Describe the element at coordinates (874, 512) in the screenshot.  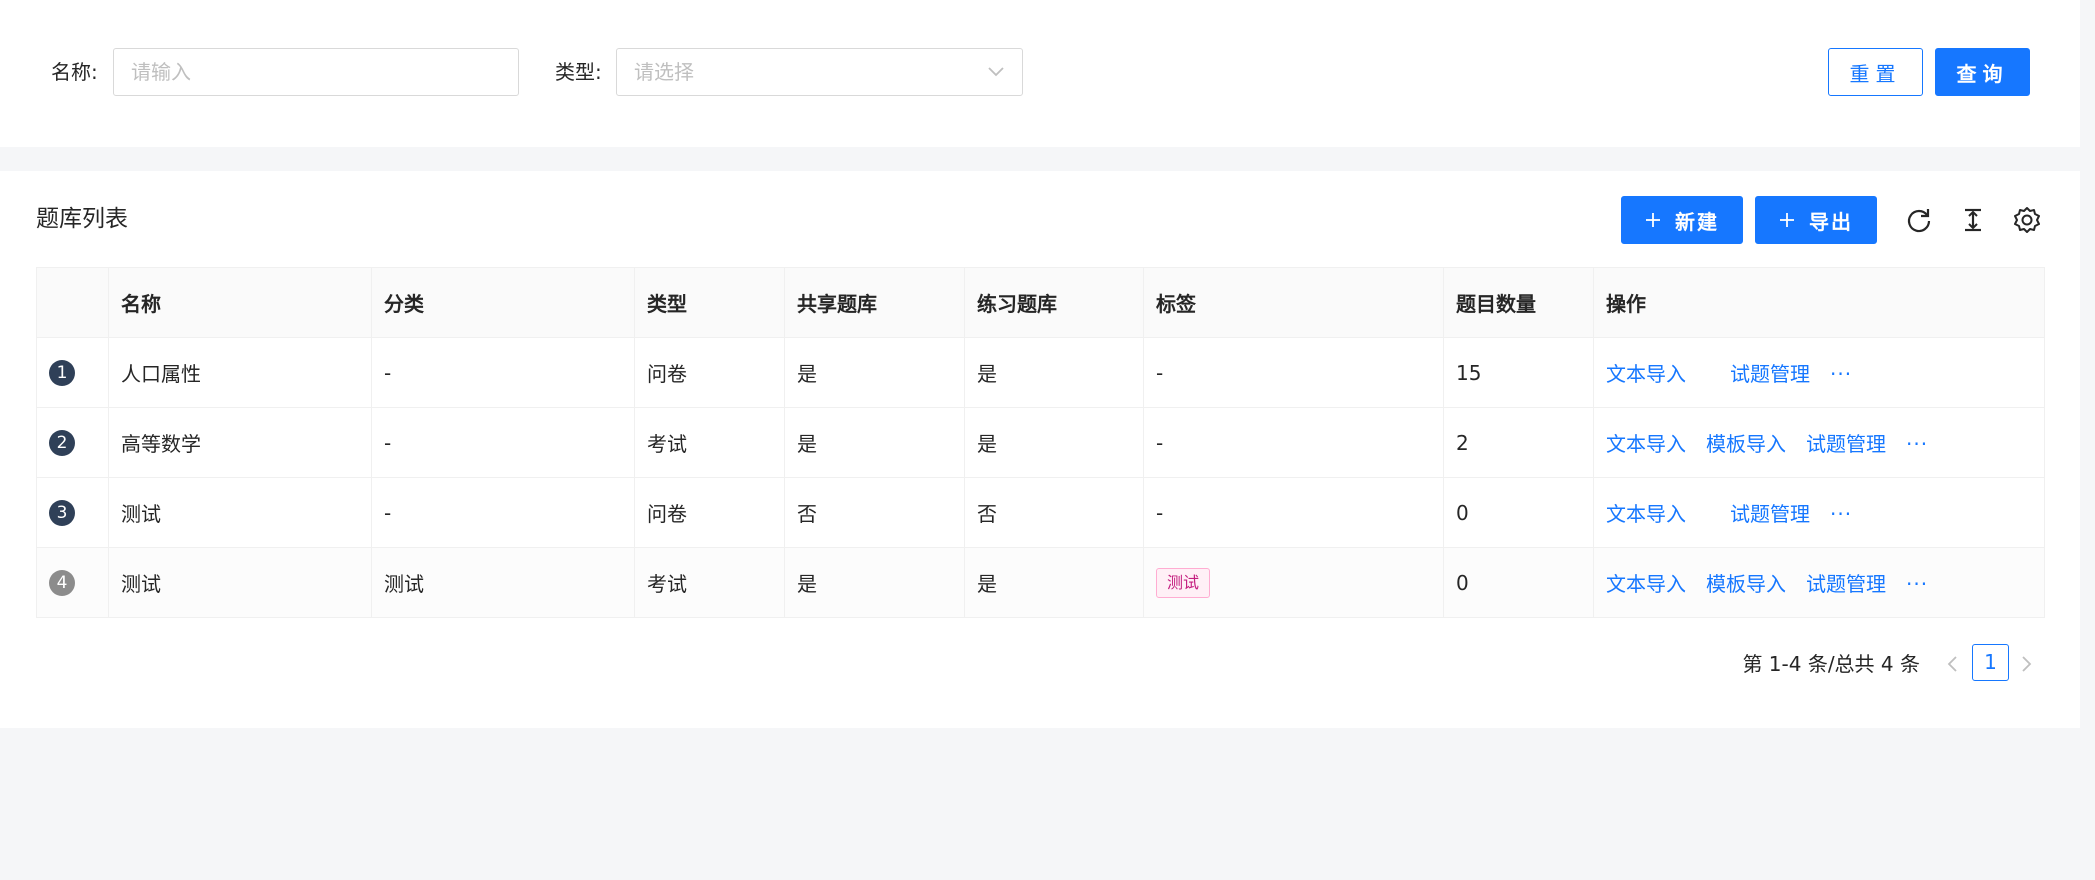
I see `shared-cell: 否` at that location.